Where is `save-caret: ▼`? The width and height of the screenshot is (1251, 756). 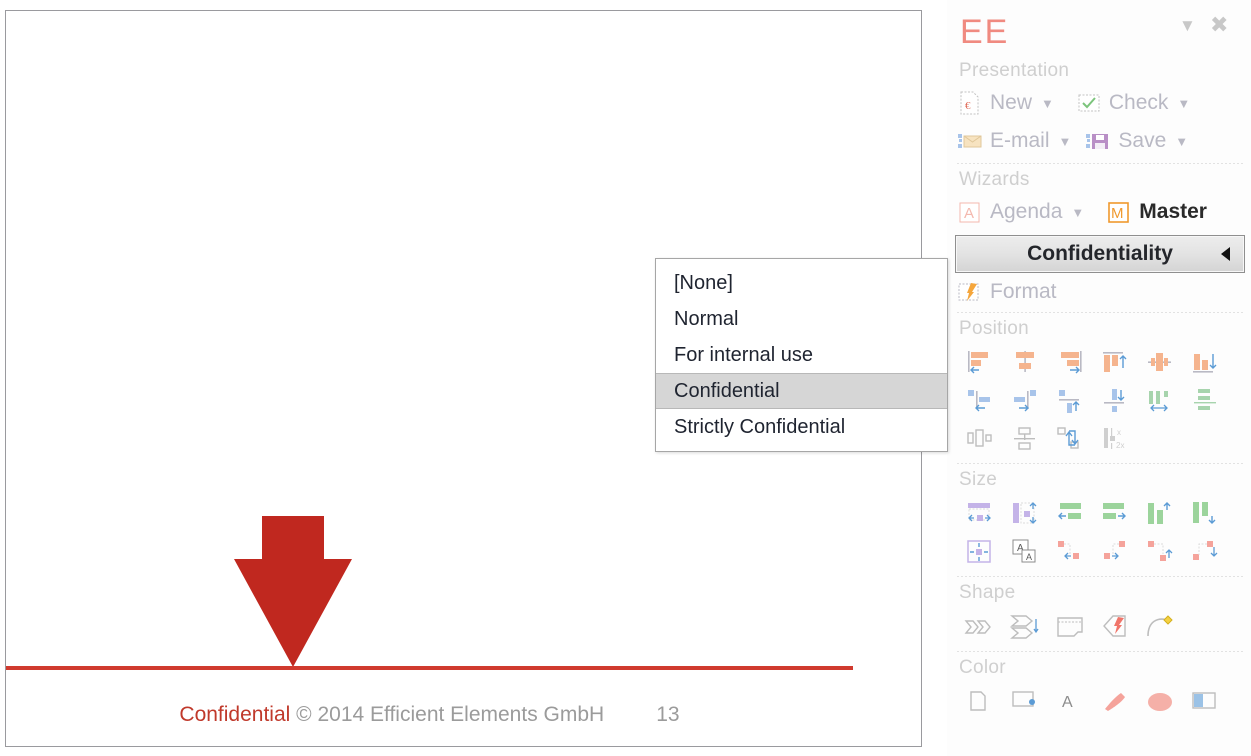
save-caret: ▼ is located at coordinates (1181, 141).